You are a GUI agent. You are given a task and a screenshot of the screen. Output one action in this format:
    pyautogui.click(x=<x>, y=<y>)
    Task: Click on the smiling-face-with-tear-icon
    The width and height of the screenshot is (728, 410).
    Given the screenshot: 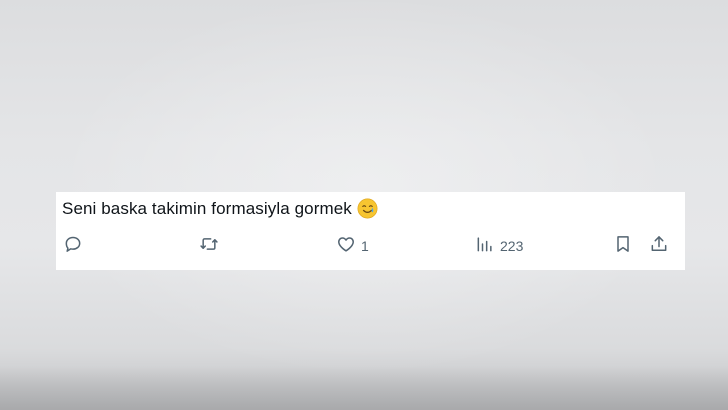 What is the action you would take?
    pyautogui.click(x=367, y=208)
    